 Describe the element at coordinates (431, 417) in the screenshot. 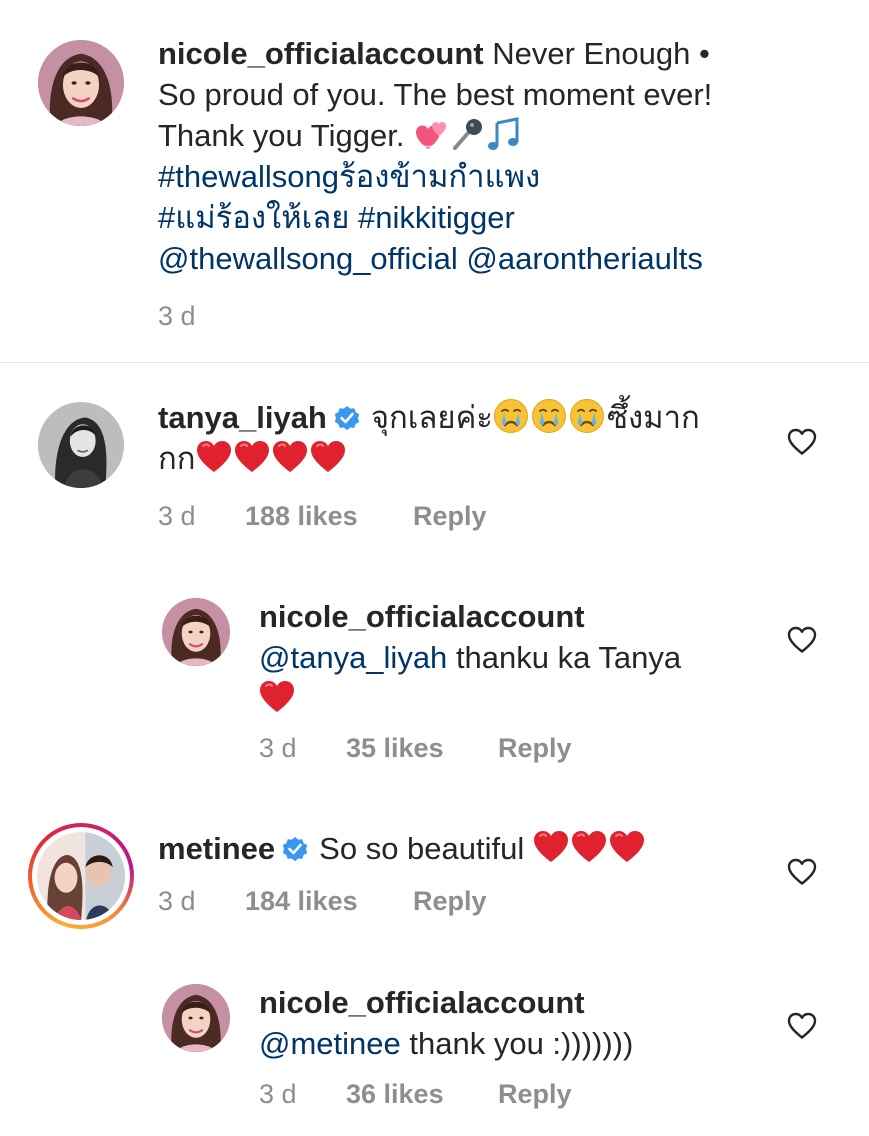

I see `comment-body-start: จุกเลยค่ะ` at that location.